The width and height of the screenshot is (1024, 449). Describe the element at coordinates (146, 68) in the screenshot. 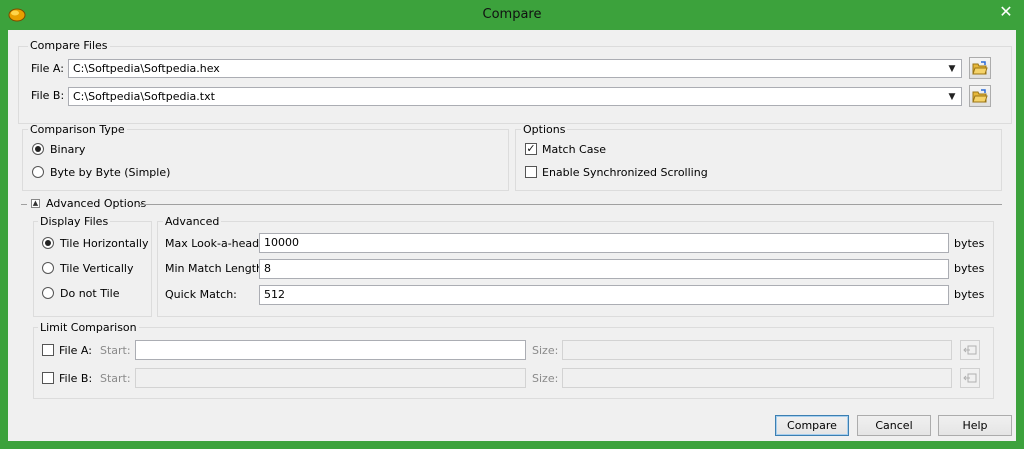

I see `file-a-path: C:\Softpedia\Softpedia.hex` at that location.